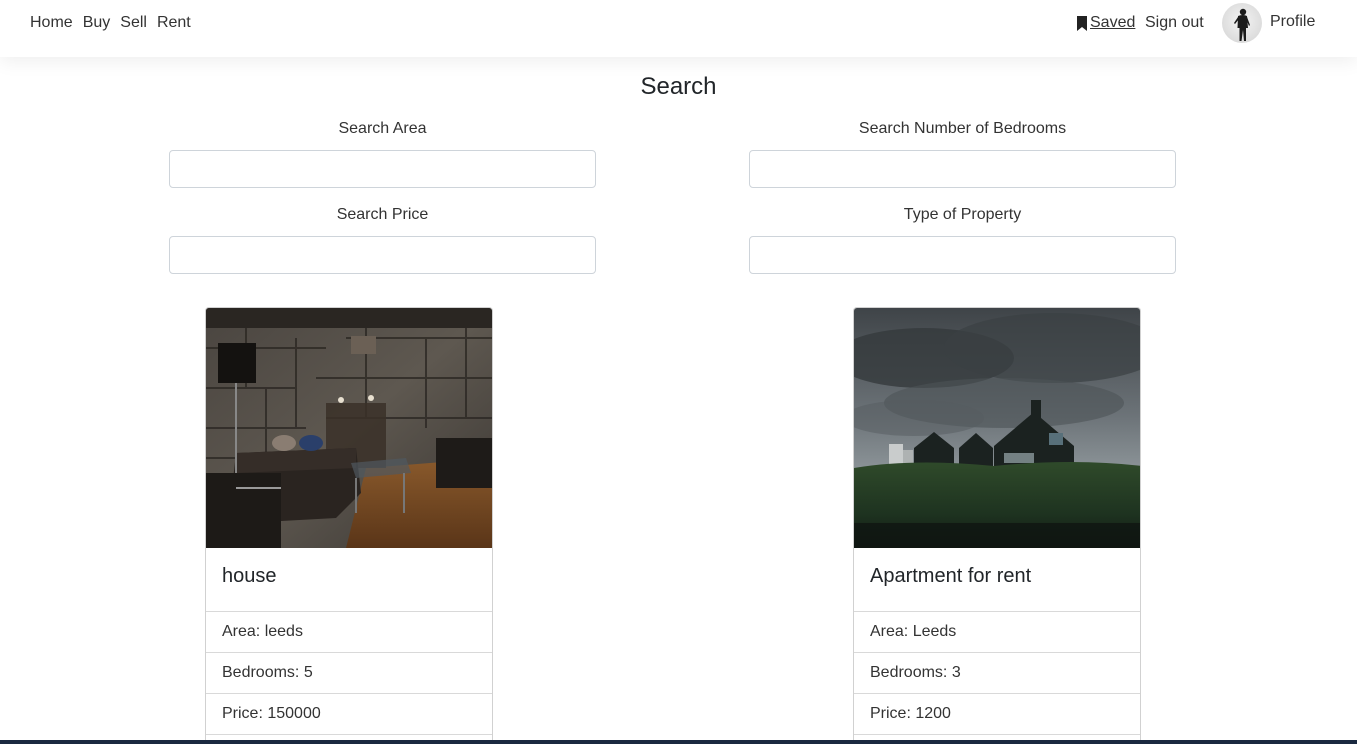 The height and width of the screenshot is (744, 1357). What do you see at coordinates (997, 714) in the screenshot?
I see `listing-price: Price: 1200` at bounding box center [997, 714].